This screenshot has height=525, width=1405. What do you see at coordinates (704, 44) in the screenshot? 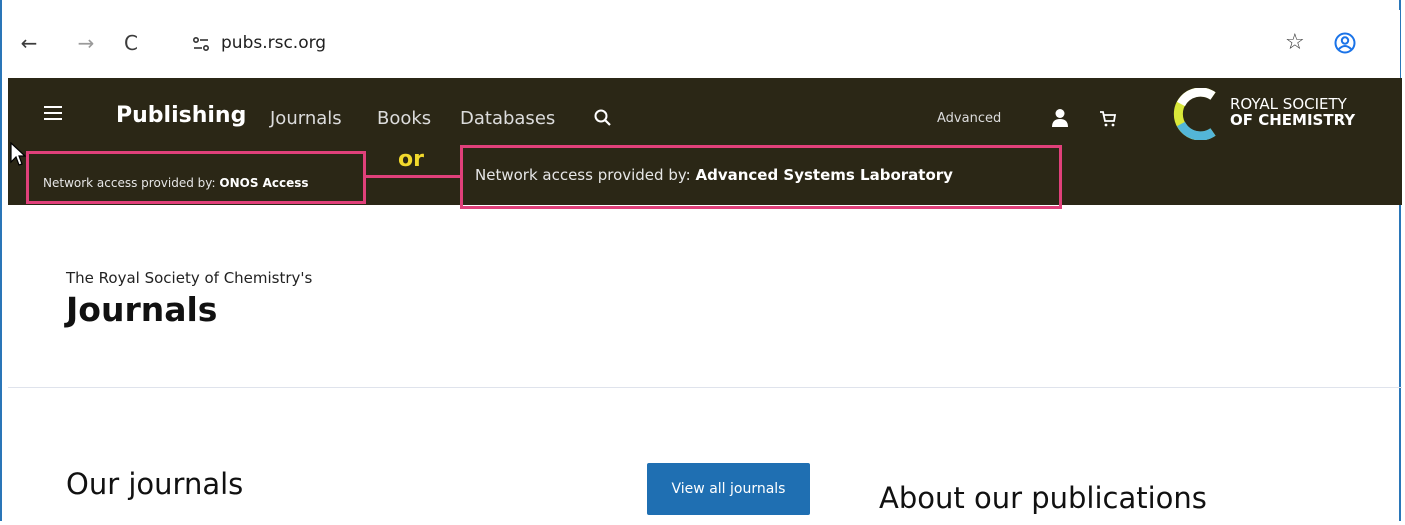
I see `browser-toolbar: ← → C pubs.rsc.org ☆` at bounding box center [704, 44].